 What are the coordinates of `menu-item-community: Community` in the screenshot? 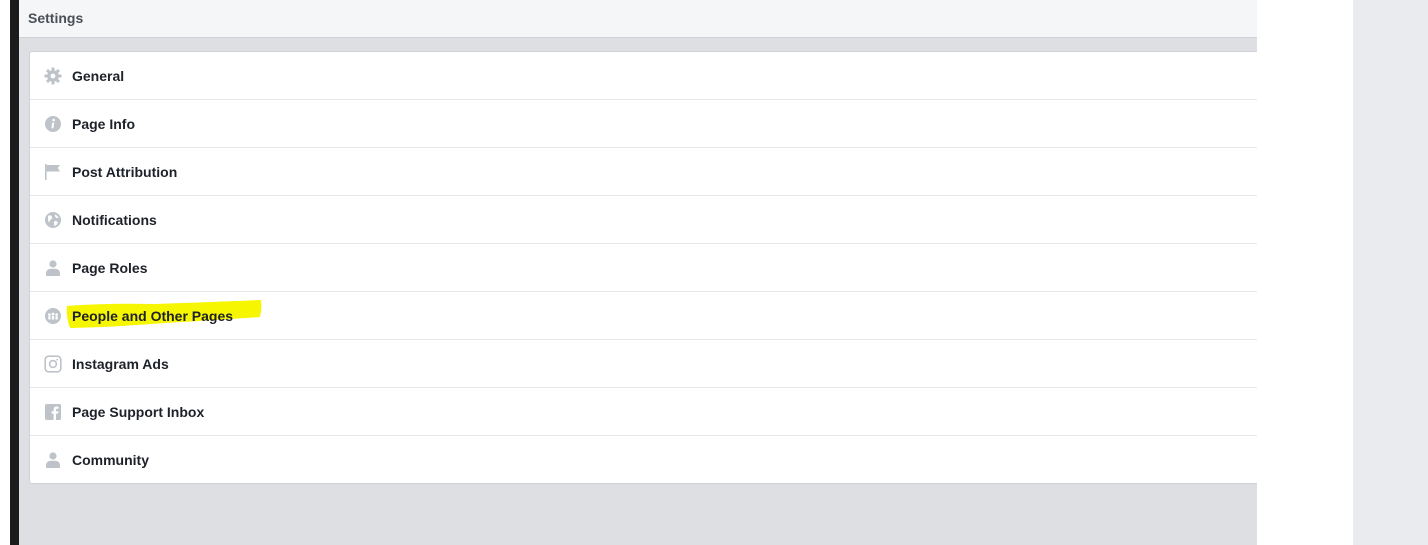 It's located at (643, 460).